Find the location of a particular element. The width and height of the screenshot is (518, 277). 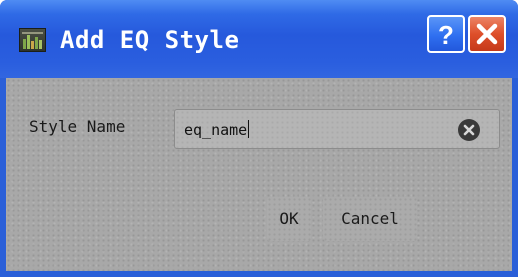

close-icon is located at coordinates (487, 34).